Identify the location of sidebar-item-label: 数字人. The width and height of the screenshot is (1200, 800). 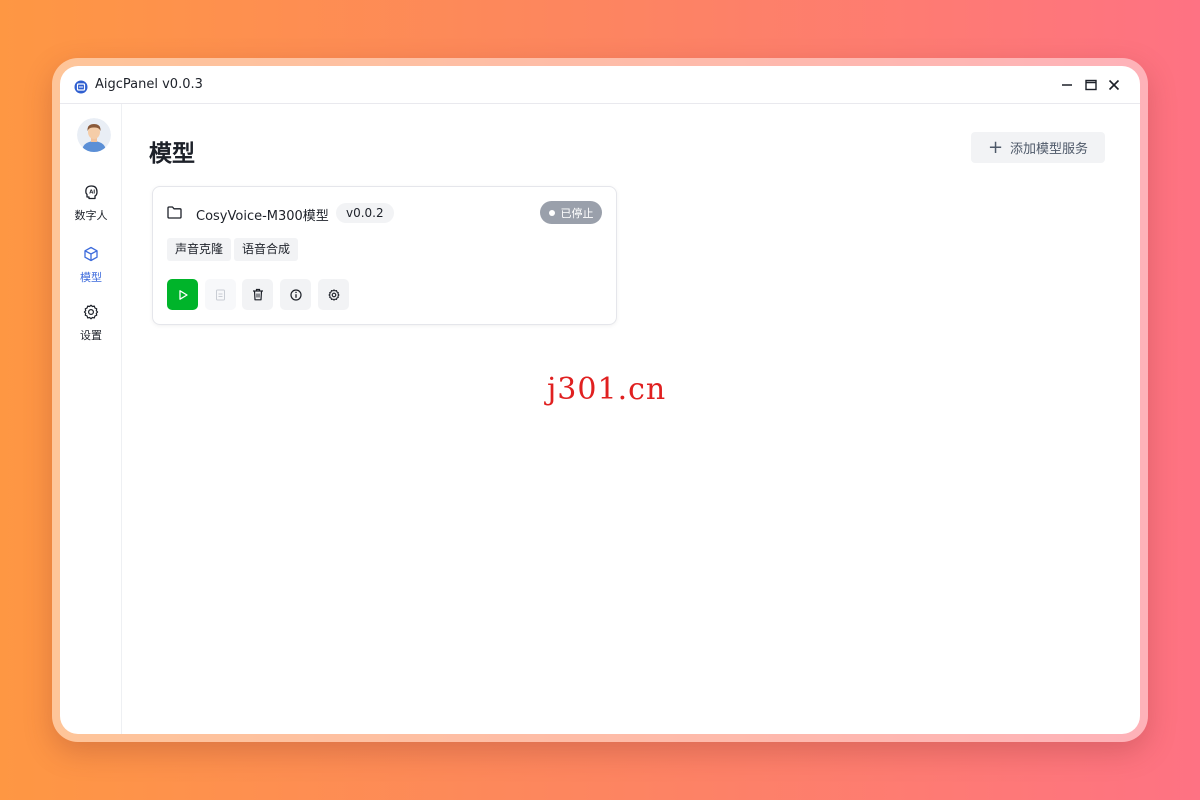
(91, 215).